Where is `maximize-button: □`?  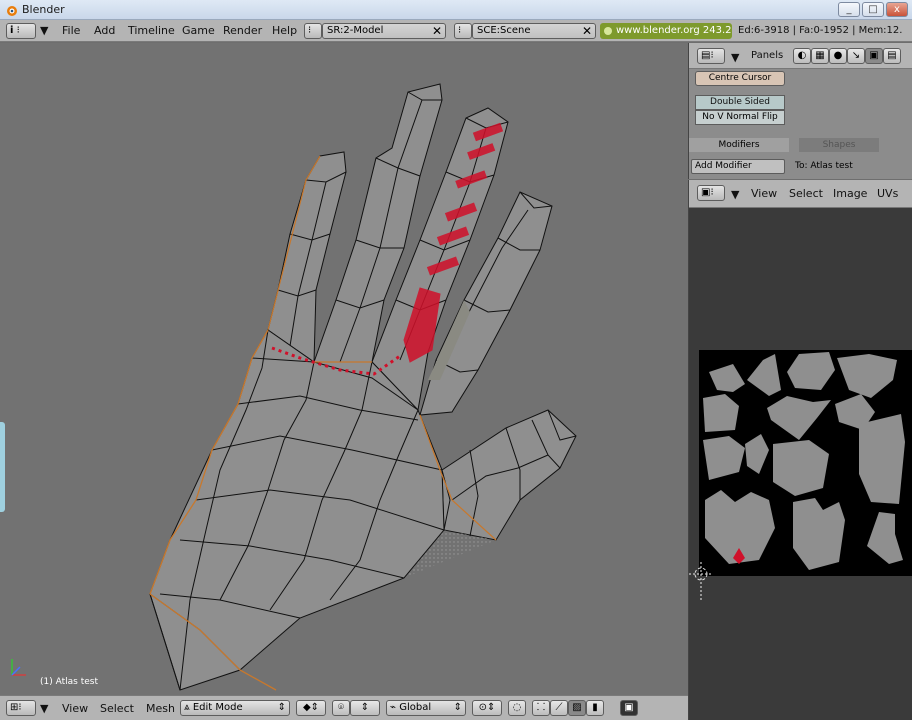
maximize-button: □ is located at coordinates (873, 9).